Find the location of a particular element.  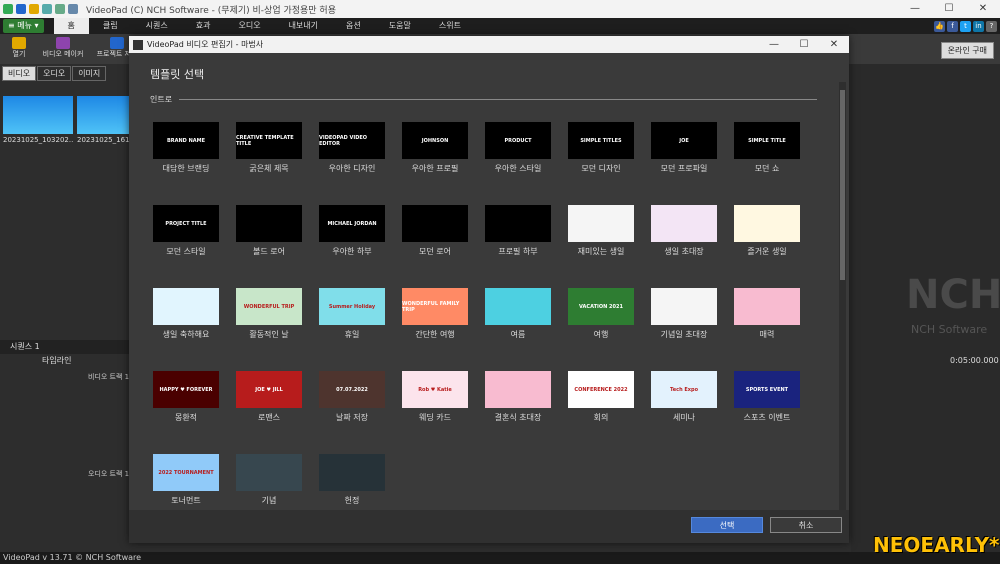

template-card: 생일 축하해요 is located at coordinates (186, 314).